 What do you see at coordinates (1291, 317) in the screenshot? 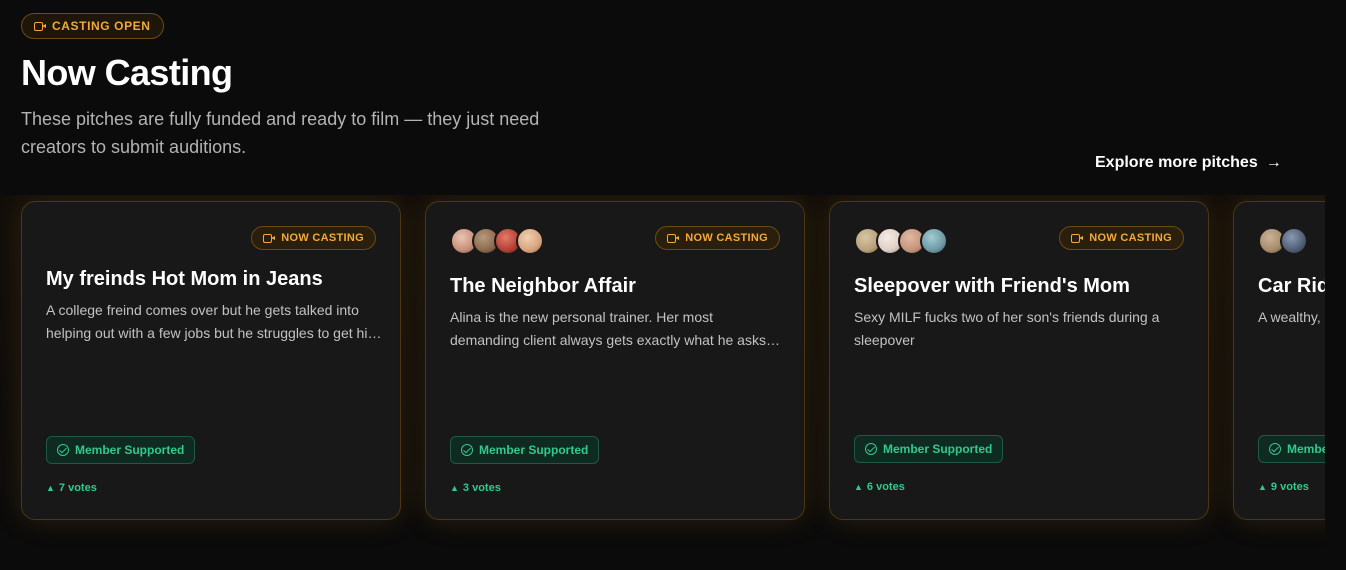
I see `pitch-description: A wealthy, her son of` at bounding box center [1291, 317].